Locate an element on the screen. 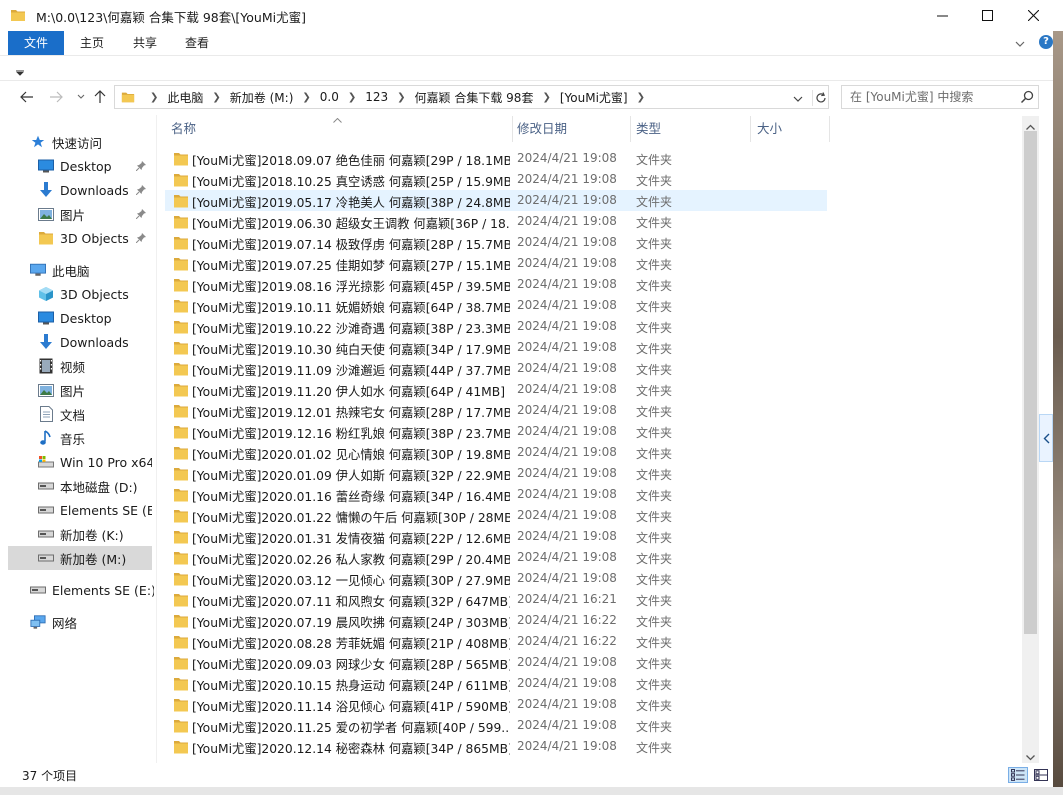 The width and height of the screenshot is (1063, 795). nav-quick-downloads: Downloads is located at coordinates (95, 190).